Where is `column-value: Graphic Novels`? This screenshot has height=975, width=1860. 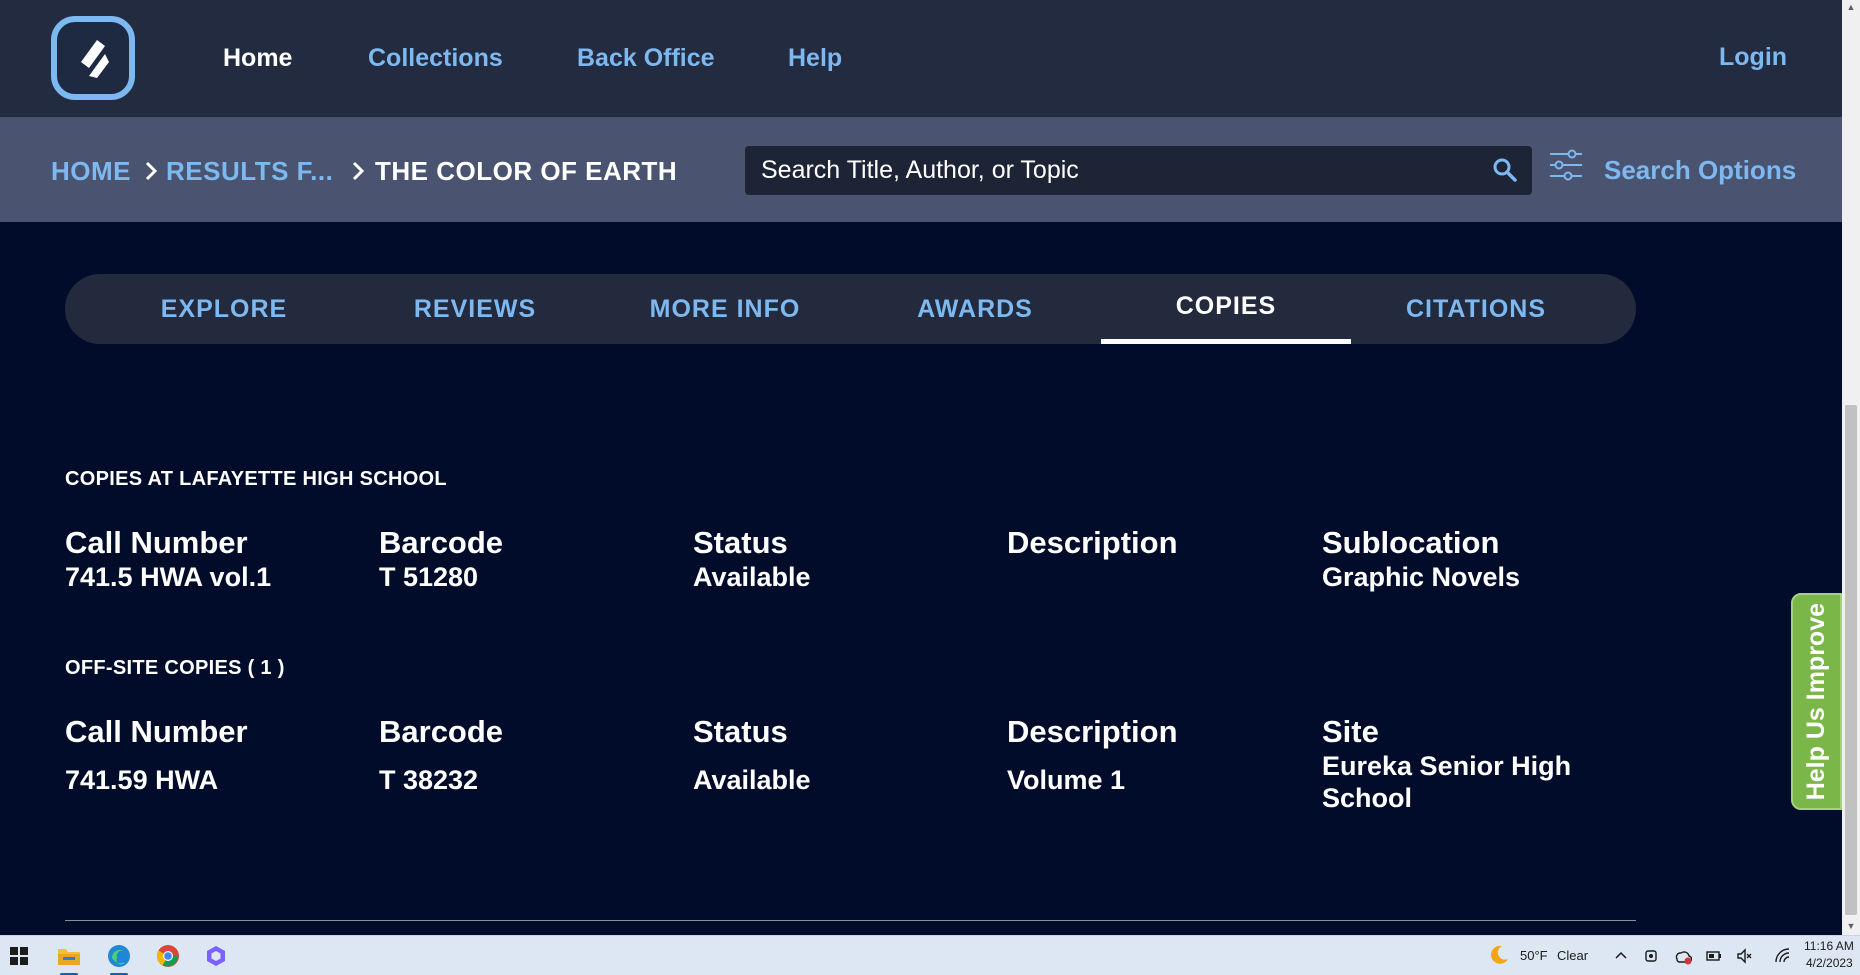 column-value: Graphic Novels is located at coordinates (1421, 577).